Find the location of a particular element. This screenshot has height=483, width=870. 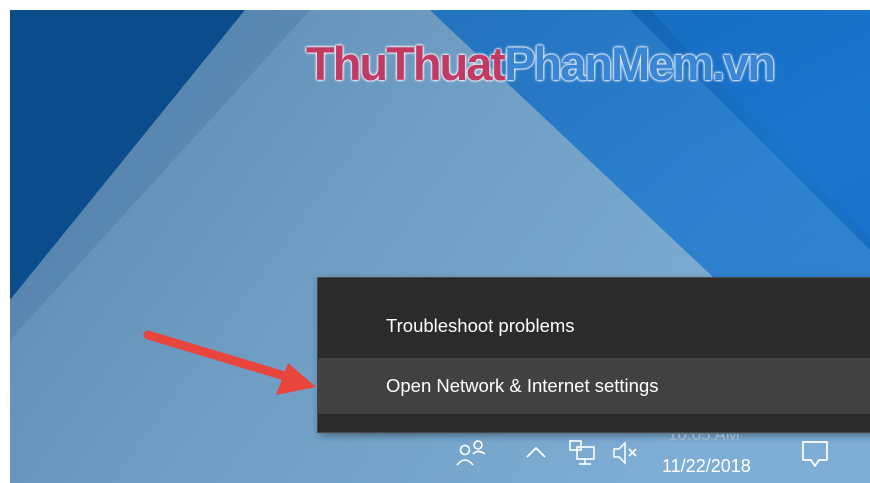

menu-item-label: Troubleshoot problems is located at coordinates (480, 325).